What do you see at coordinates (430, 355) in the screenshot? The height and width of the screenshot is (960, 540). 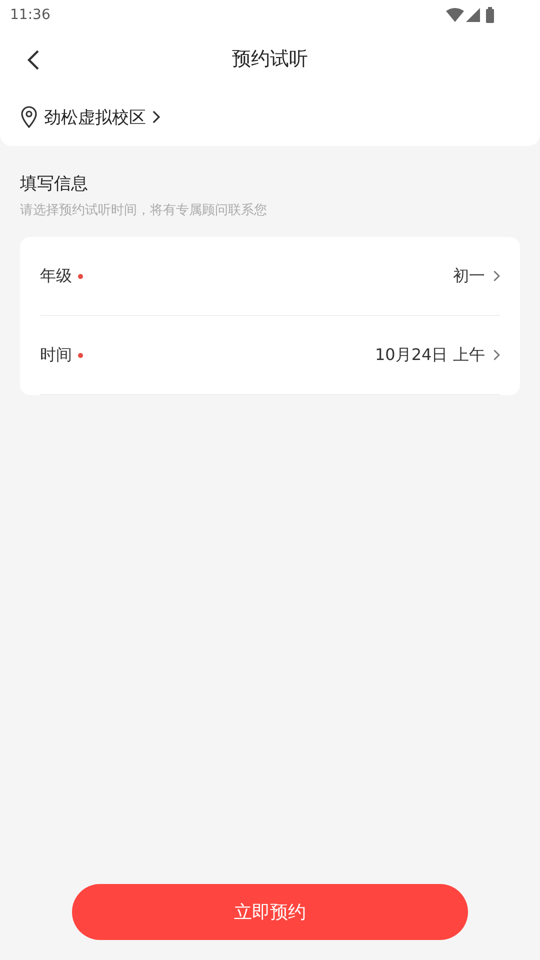 I see `field-value: 10月24日 上午` at bounding box center [430, 355].